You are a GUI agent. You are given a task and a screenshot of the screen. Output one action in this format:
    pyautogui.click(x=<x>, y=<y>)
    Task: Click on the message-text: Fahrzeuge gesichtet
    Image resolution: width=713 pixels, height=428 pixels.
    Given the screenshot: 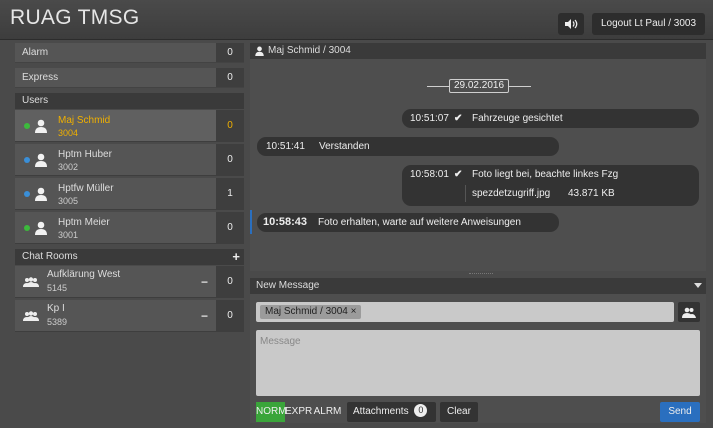 What is the action you would take?
    pyautogui.click(x=517, y=118)
    